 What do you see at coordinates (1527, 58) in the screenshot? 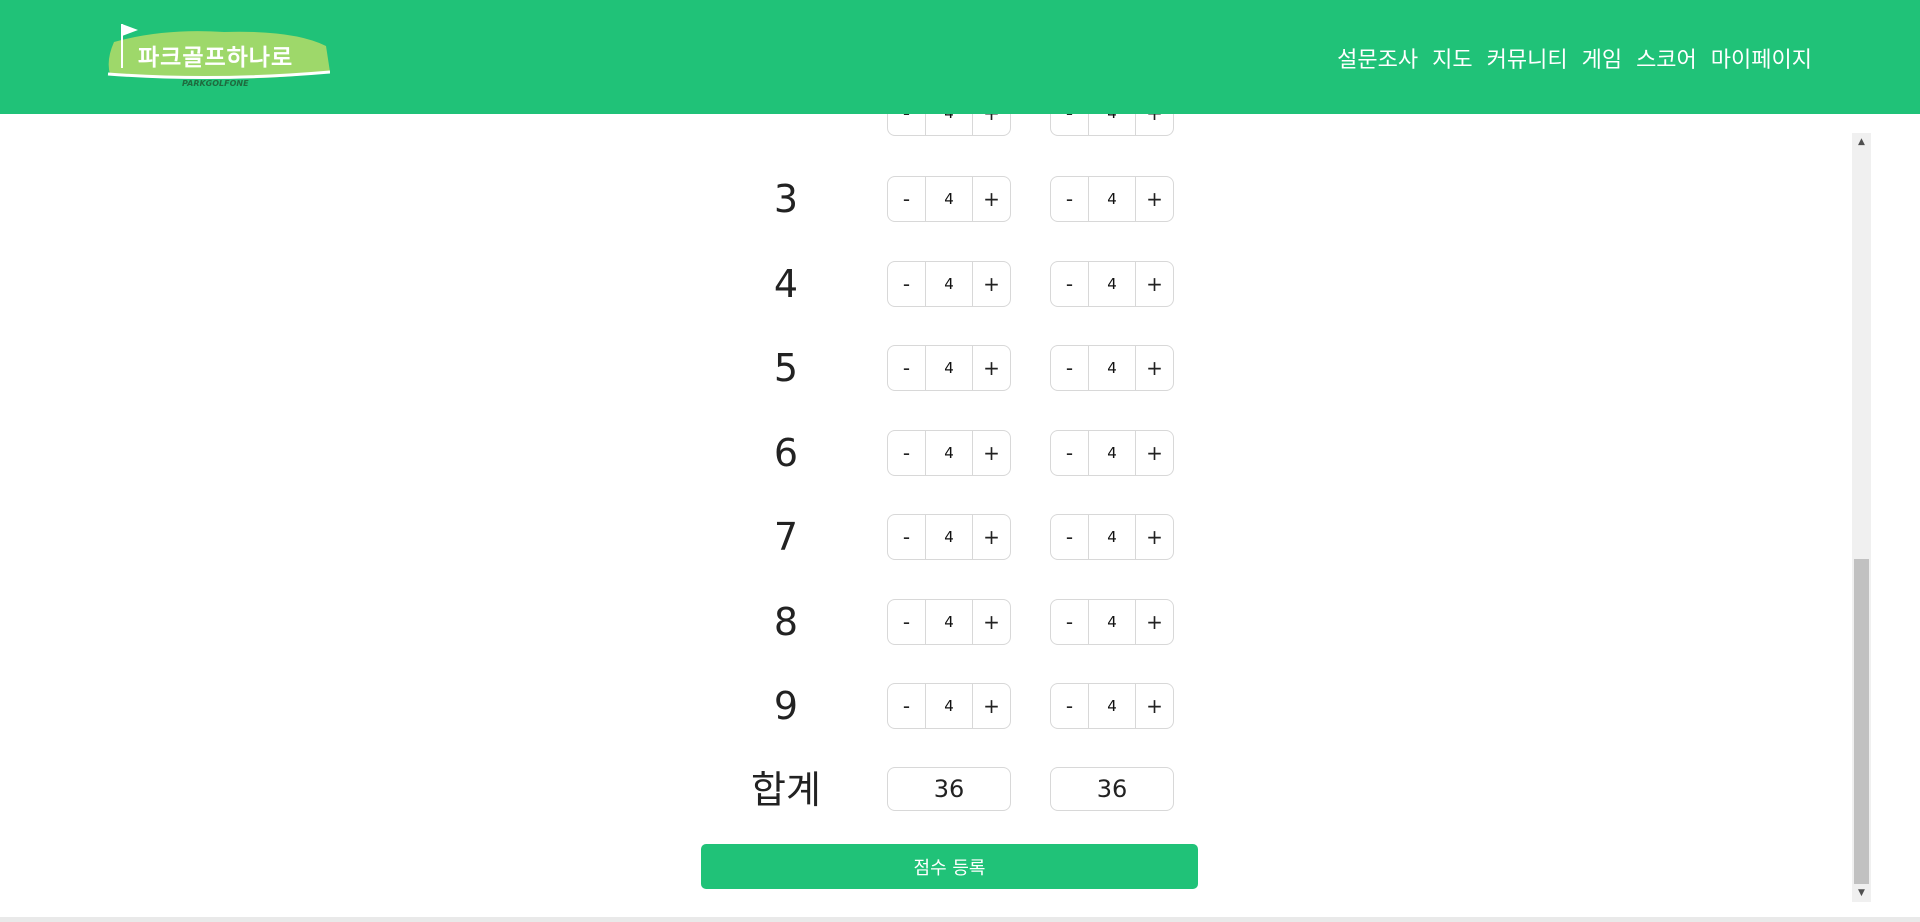
I see `nav-community: 커뮤니티` at bounding box center [1527, 58].